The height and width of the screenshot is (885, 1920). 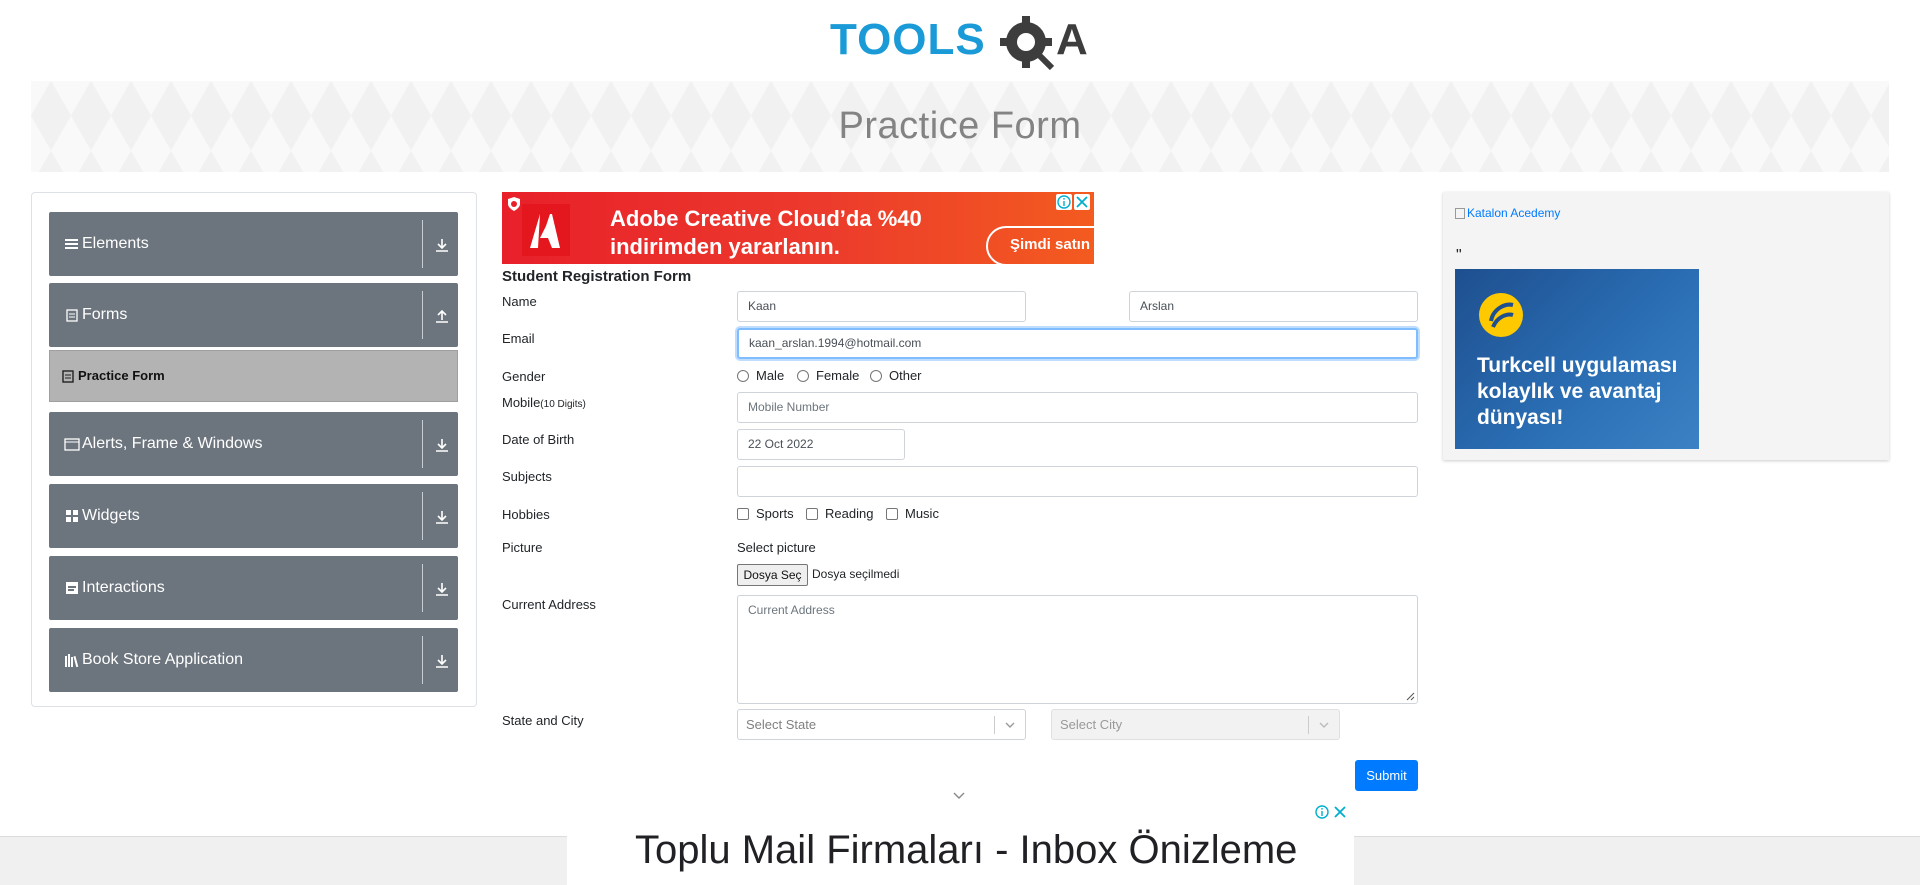 What do you see at coordinates (71, 244) in the screenshot?
I see `hamburger-icon` at bounding box center [71, 244].